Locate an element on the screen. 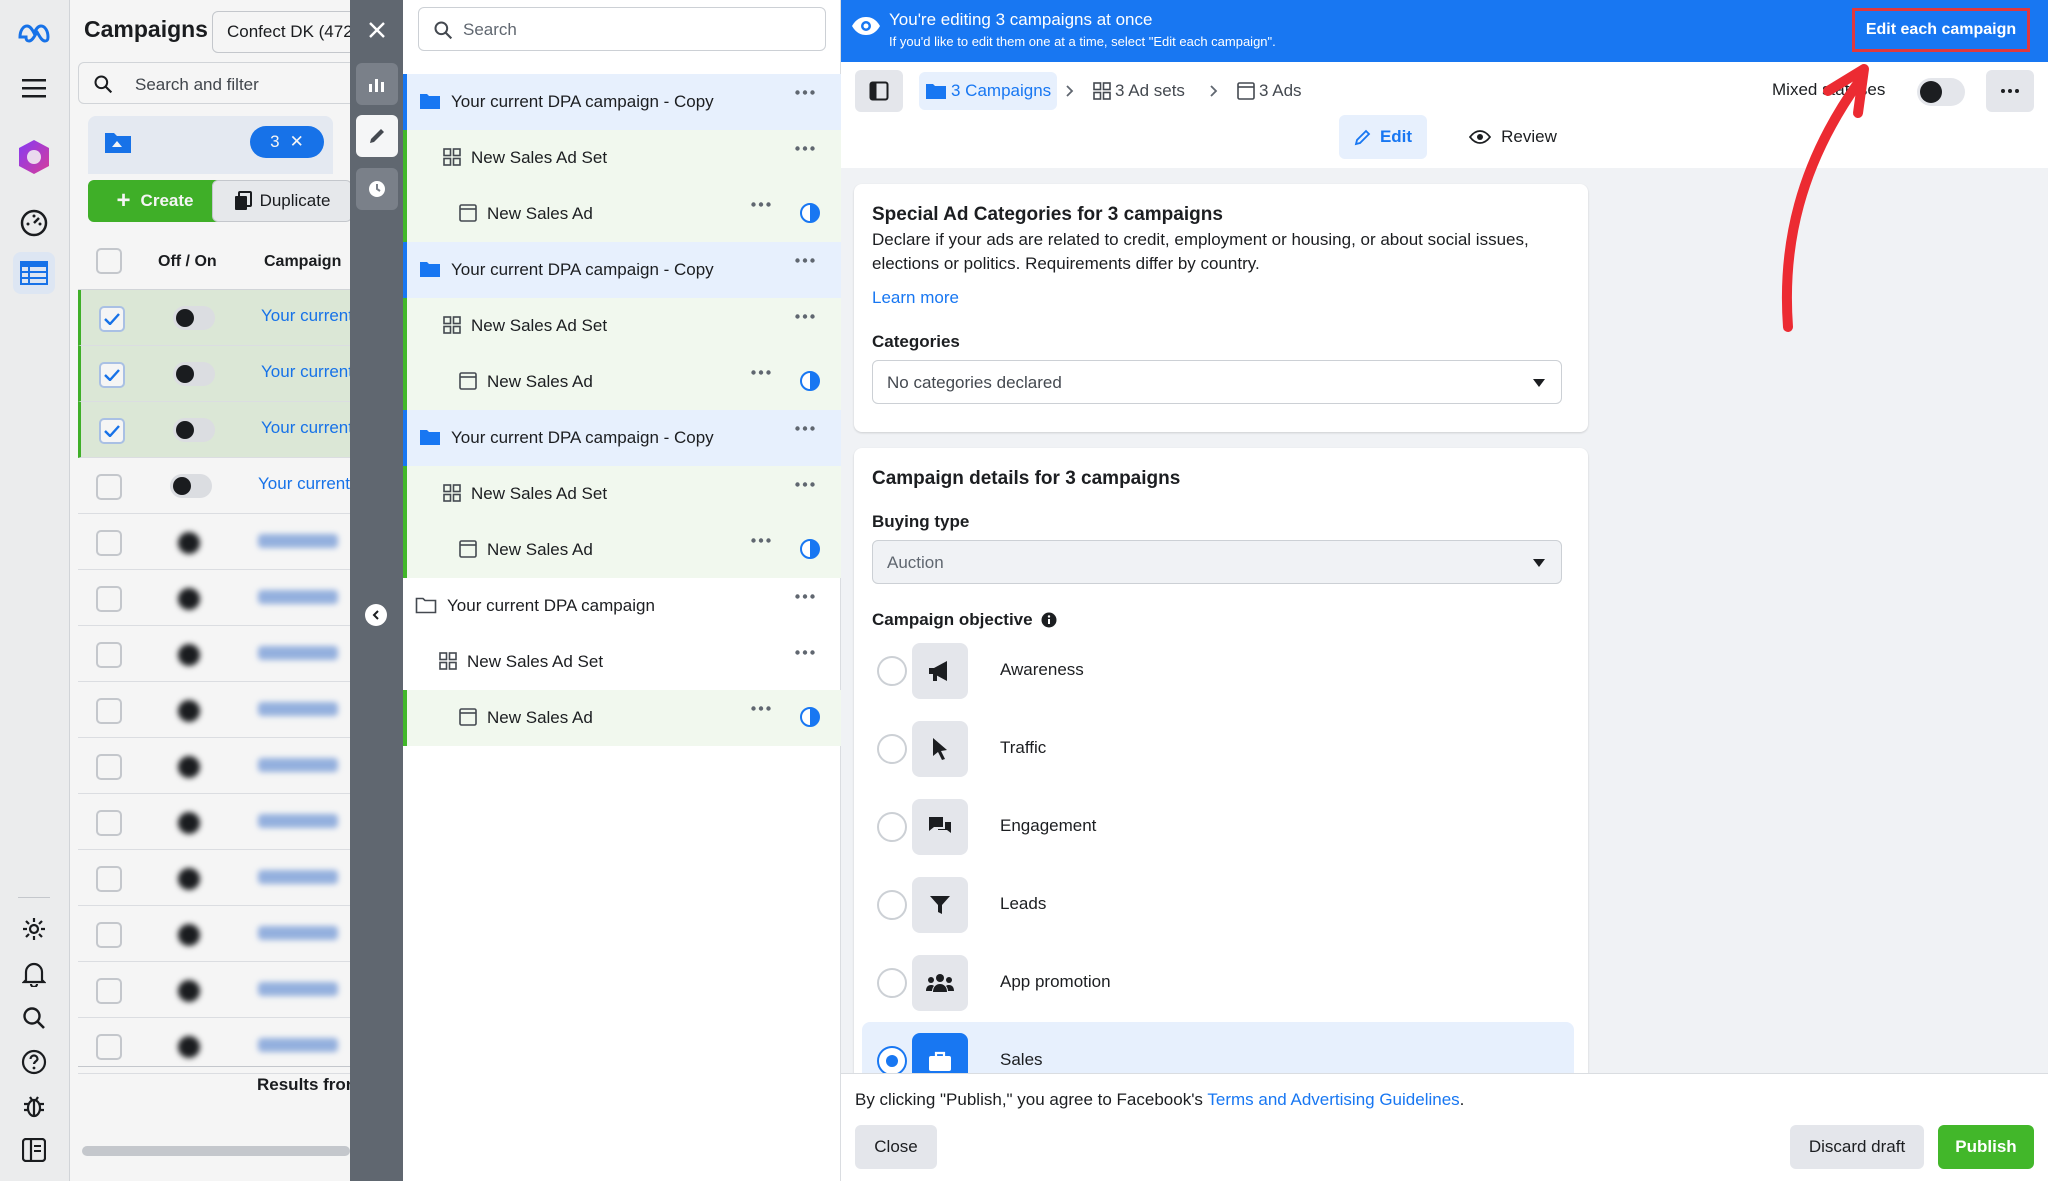 Image resolution: width=2048 pixels, height=1181 pixels. info-icon is located at coordinates (1049, 620).